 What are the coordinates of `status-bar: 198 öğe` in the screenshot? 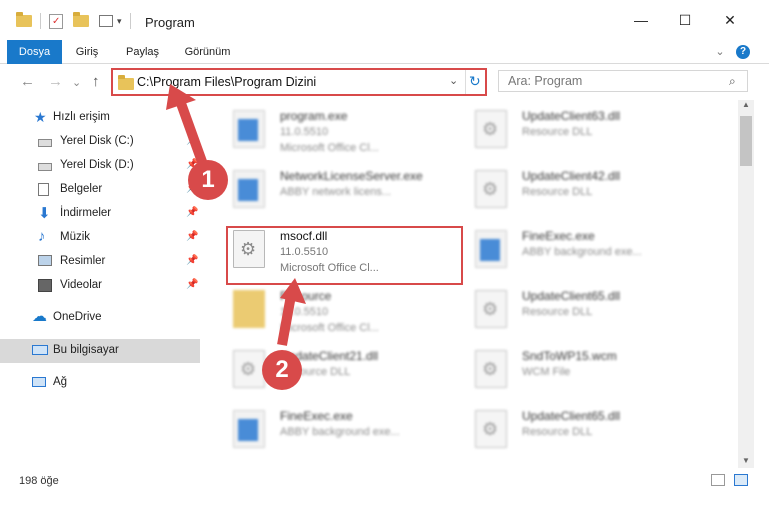 It's located at (384, 488).